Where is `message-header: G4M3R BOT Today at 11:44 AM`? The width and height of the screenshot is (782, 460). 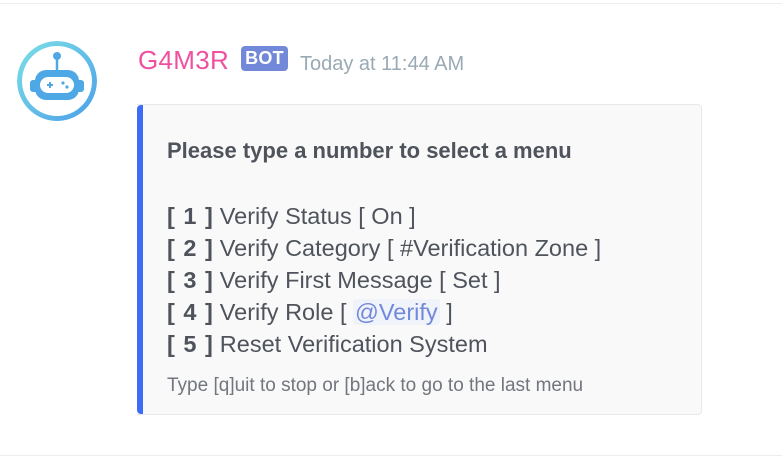
message-header: G4M3R BOT Today at 11:44 AM is located at coordinates (301, 60).